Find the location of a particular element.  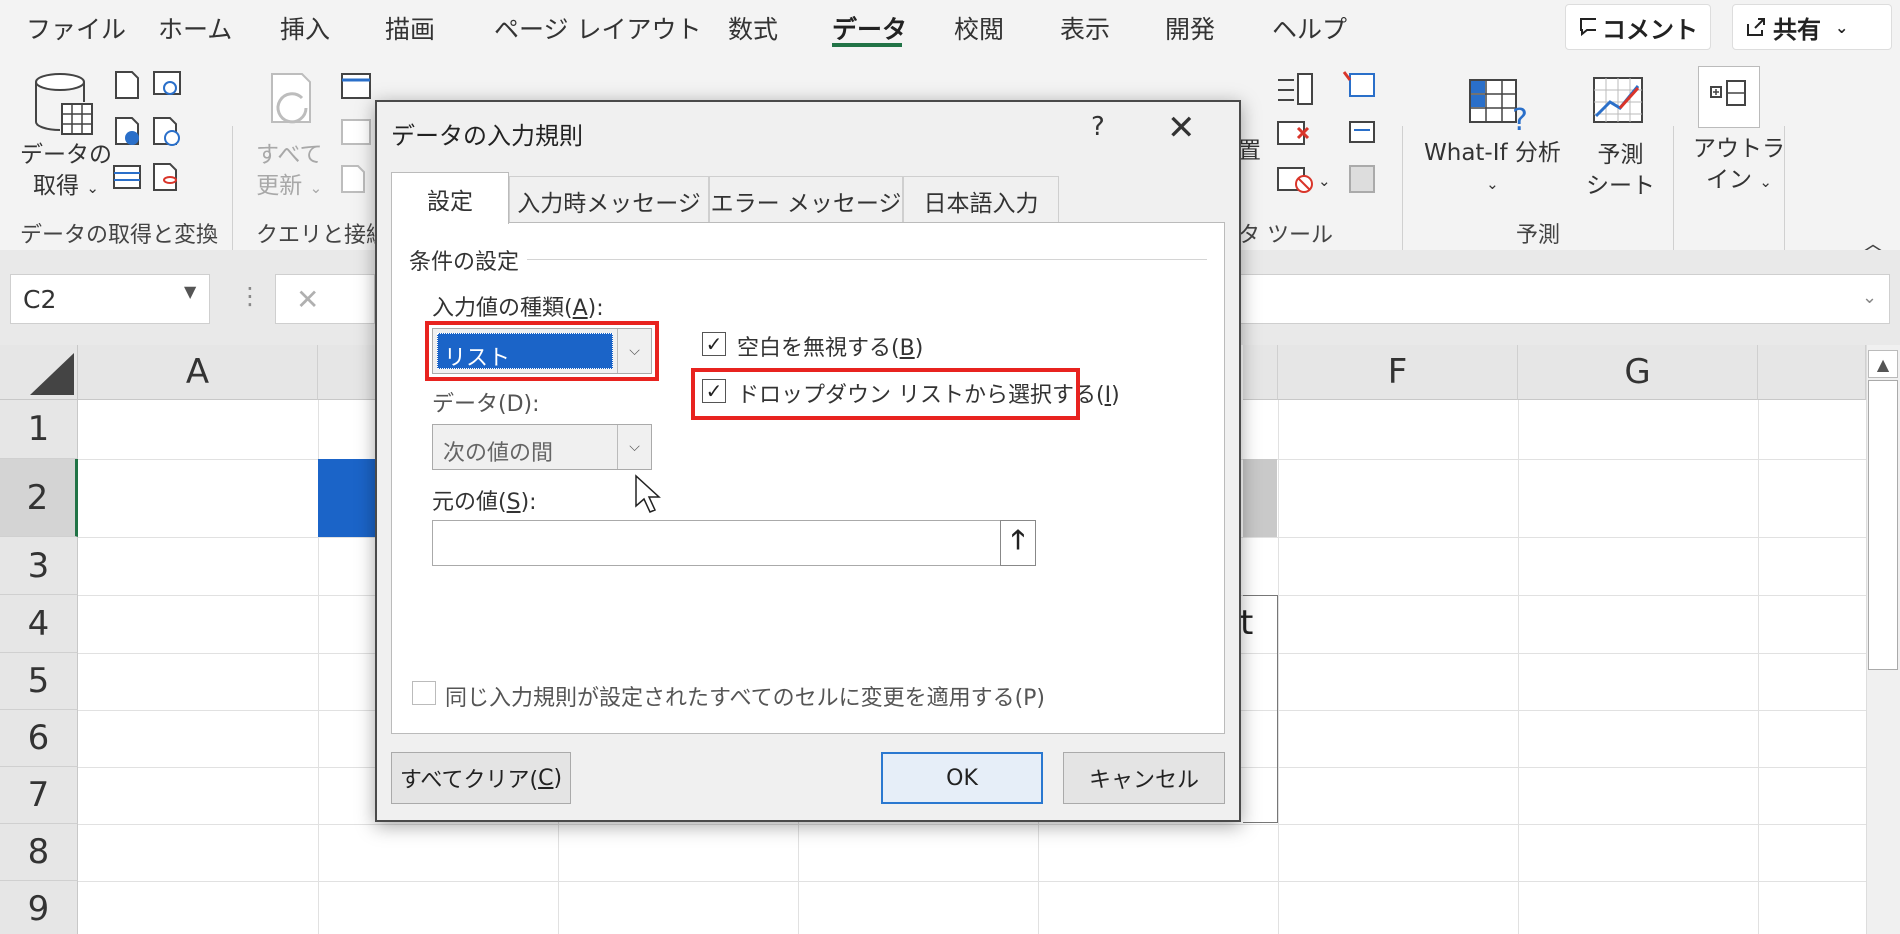

outline-label-line2: イン is located at coordinates (1729, 180).